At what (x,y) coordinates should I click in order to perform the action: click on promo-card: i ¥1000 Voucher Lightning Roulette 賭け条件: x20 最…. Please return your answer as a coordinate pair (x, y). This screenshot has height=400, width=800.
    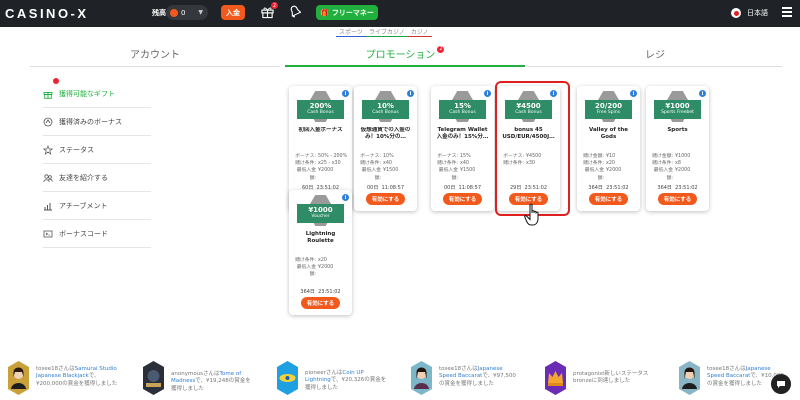
    Looking at the image, I should click on (320, 252).